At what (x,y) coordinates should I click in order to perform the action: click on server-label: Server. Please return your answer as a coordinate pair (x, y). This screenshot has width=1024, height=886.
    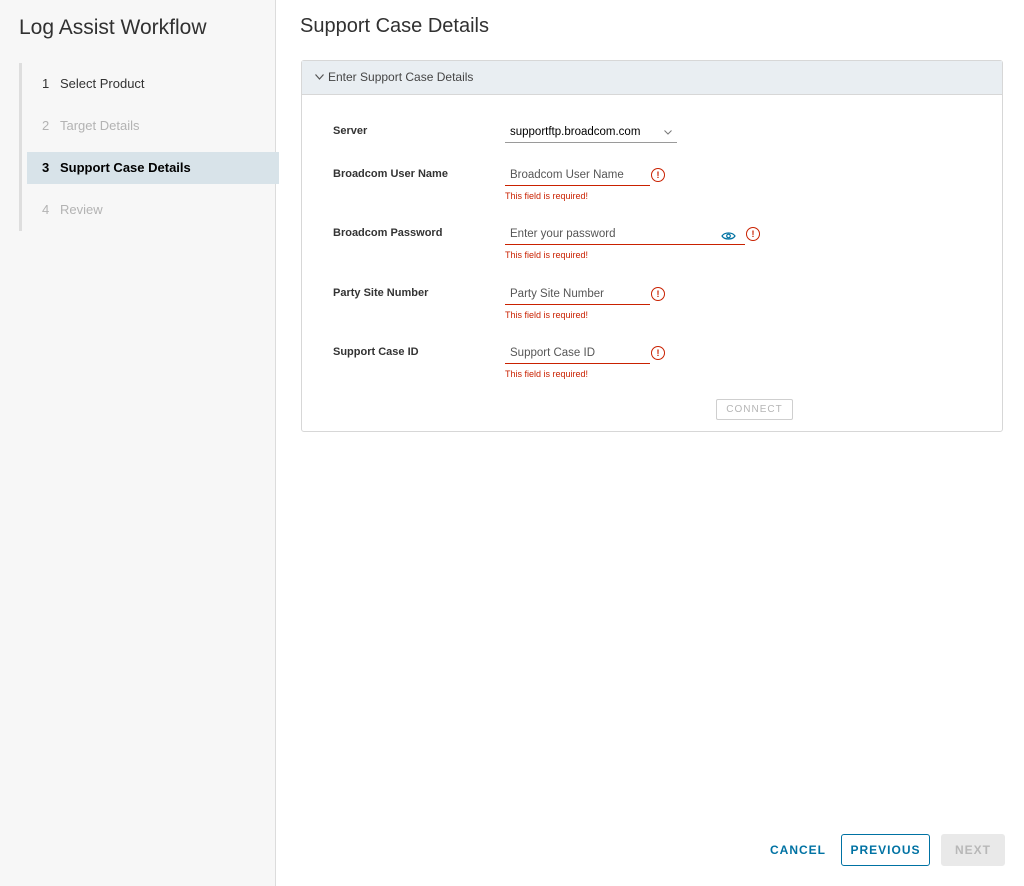
    Looking at the image, I should click on (350, 131).